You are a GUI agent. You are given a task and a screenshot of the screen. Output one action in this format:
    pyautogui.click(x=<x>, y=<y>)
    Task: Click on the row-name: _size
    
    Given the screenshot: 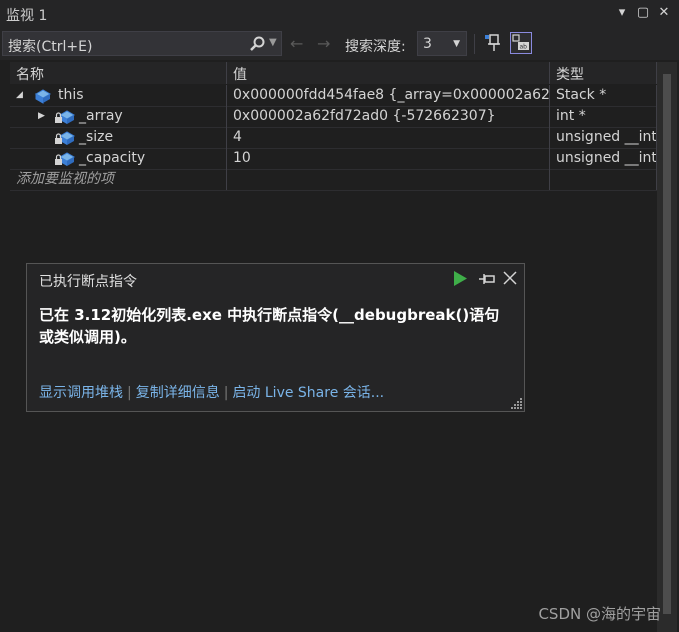 What is the action you would take?
    pyautogui.click(x=96, y=137)
    